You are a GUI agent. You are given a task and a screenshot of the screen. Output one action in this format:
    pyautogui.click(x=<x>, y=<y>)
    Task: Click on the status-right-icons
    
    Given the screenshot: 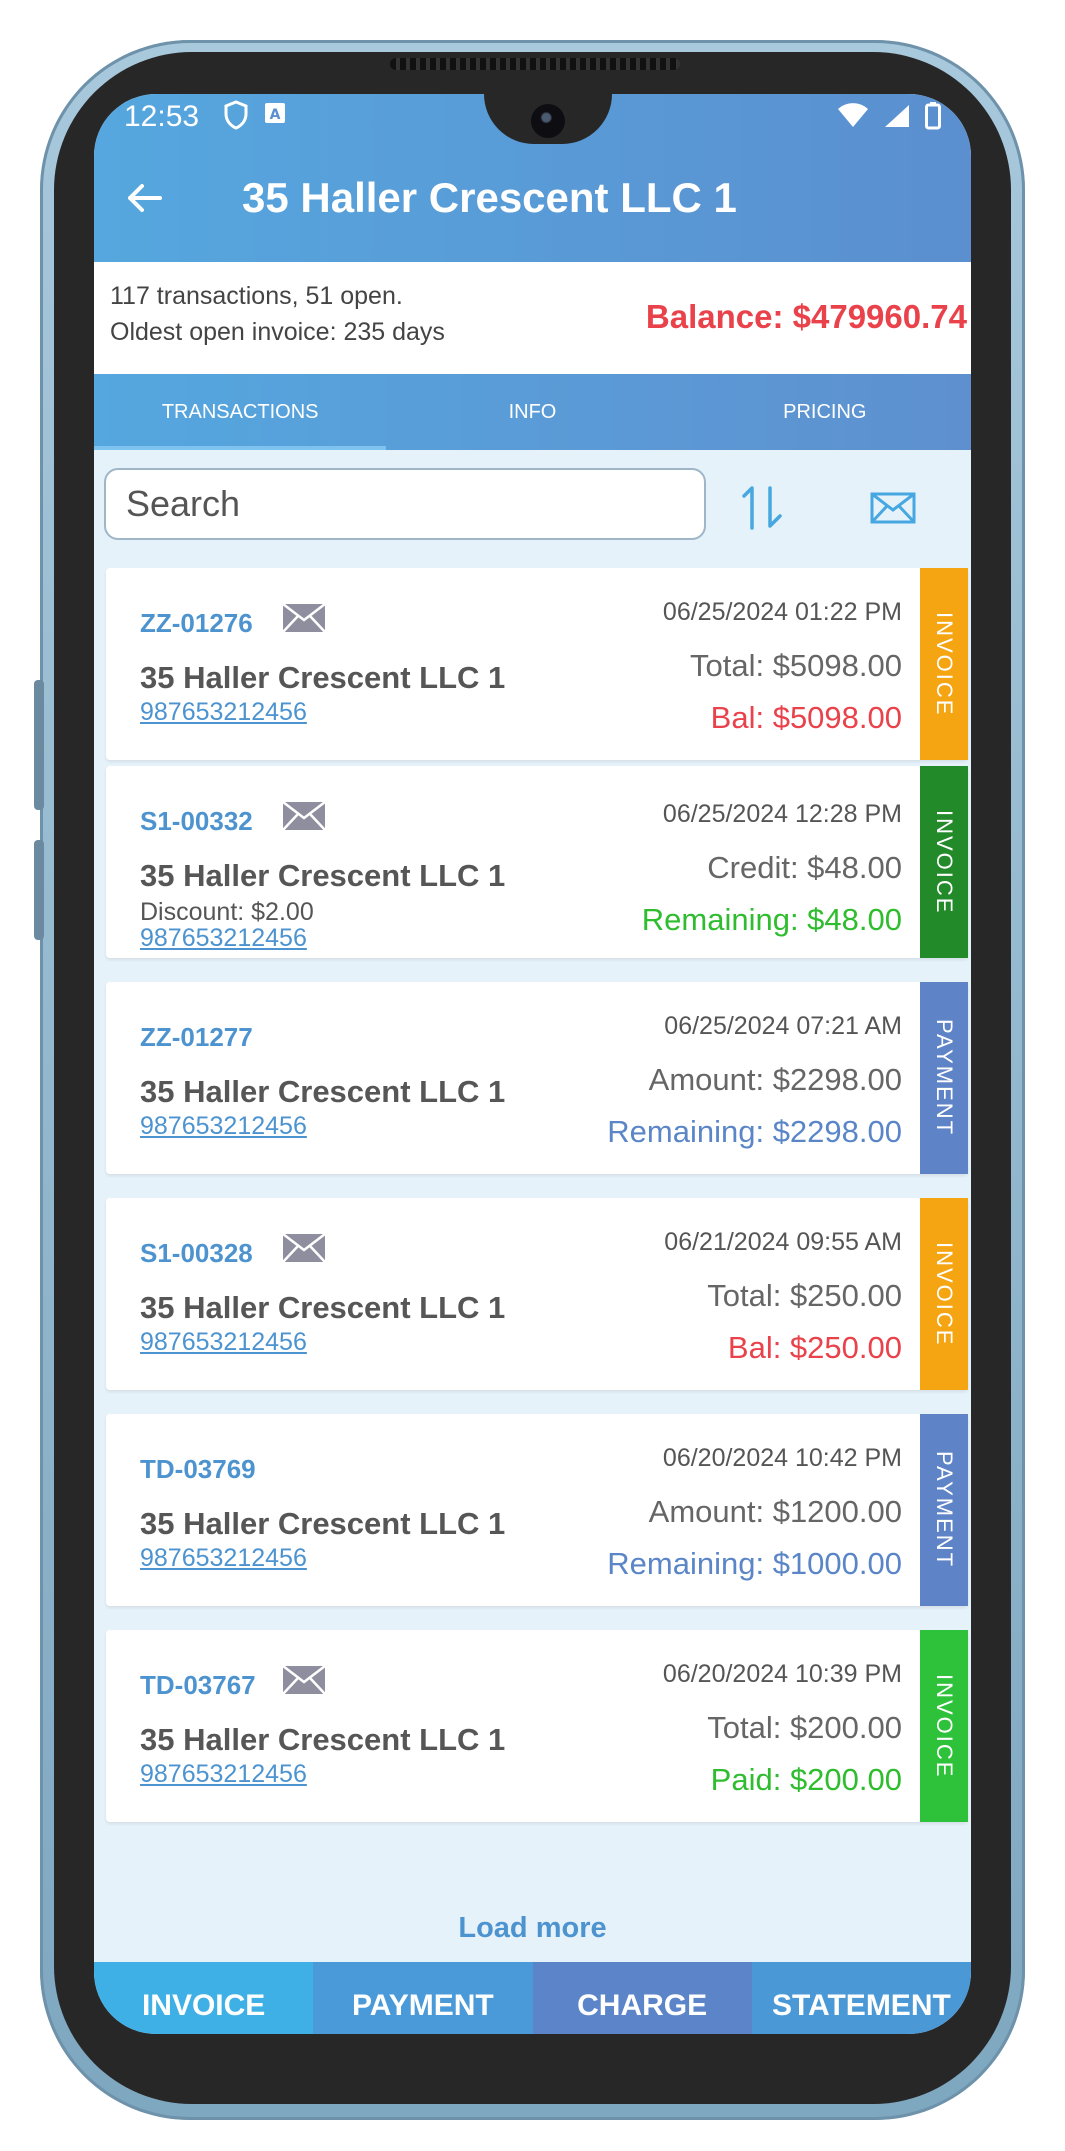 What is the action you would take?
    pyautogui.click(x=889, y=116)
    